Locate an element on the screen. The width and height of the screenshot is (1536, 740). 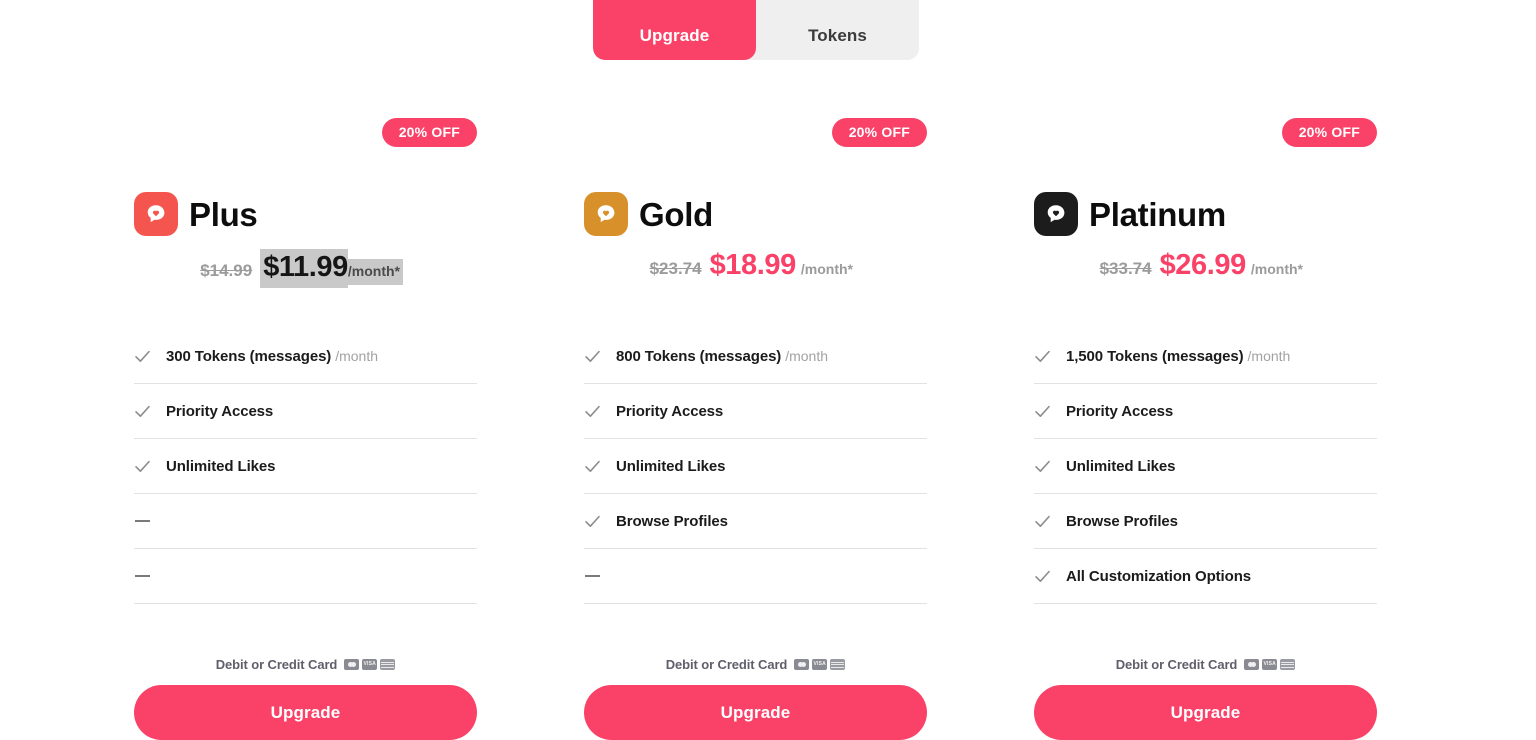
price-current: $11.99 is located at coordinates (304, 268).